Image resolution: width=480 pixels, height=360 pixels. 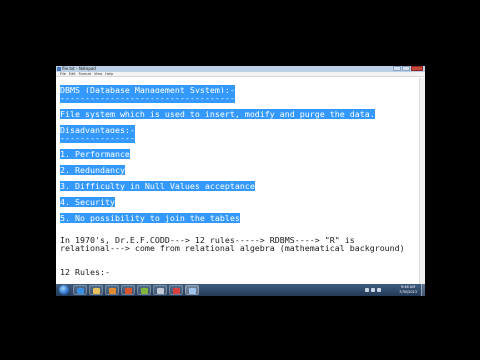 What do you see at coordinates (64, 290) in the screenshot?
I see `start-orb-icon` at bounding box center [64, 290].